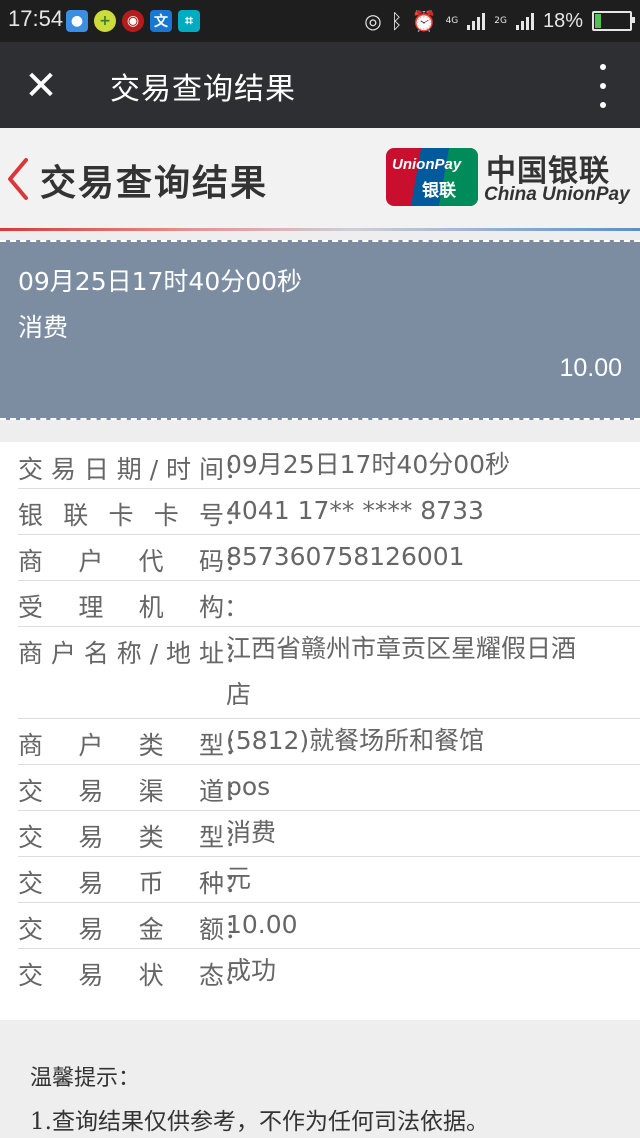  Describe the element at coordinates (121, 561) in the screenshot. I see `detail-label: 商户代码` at that location.